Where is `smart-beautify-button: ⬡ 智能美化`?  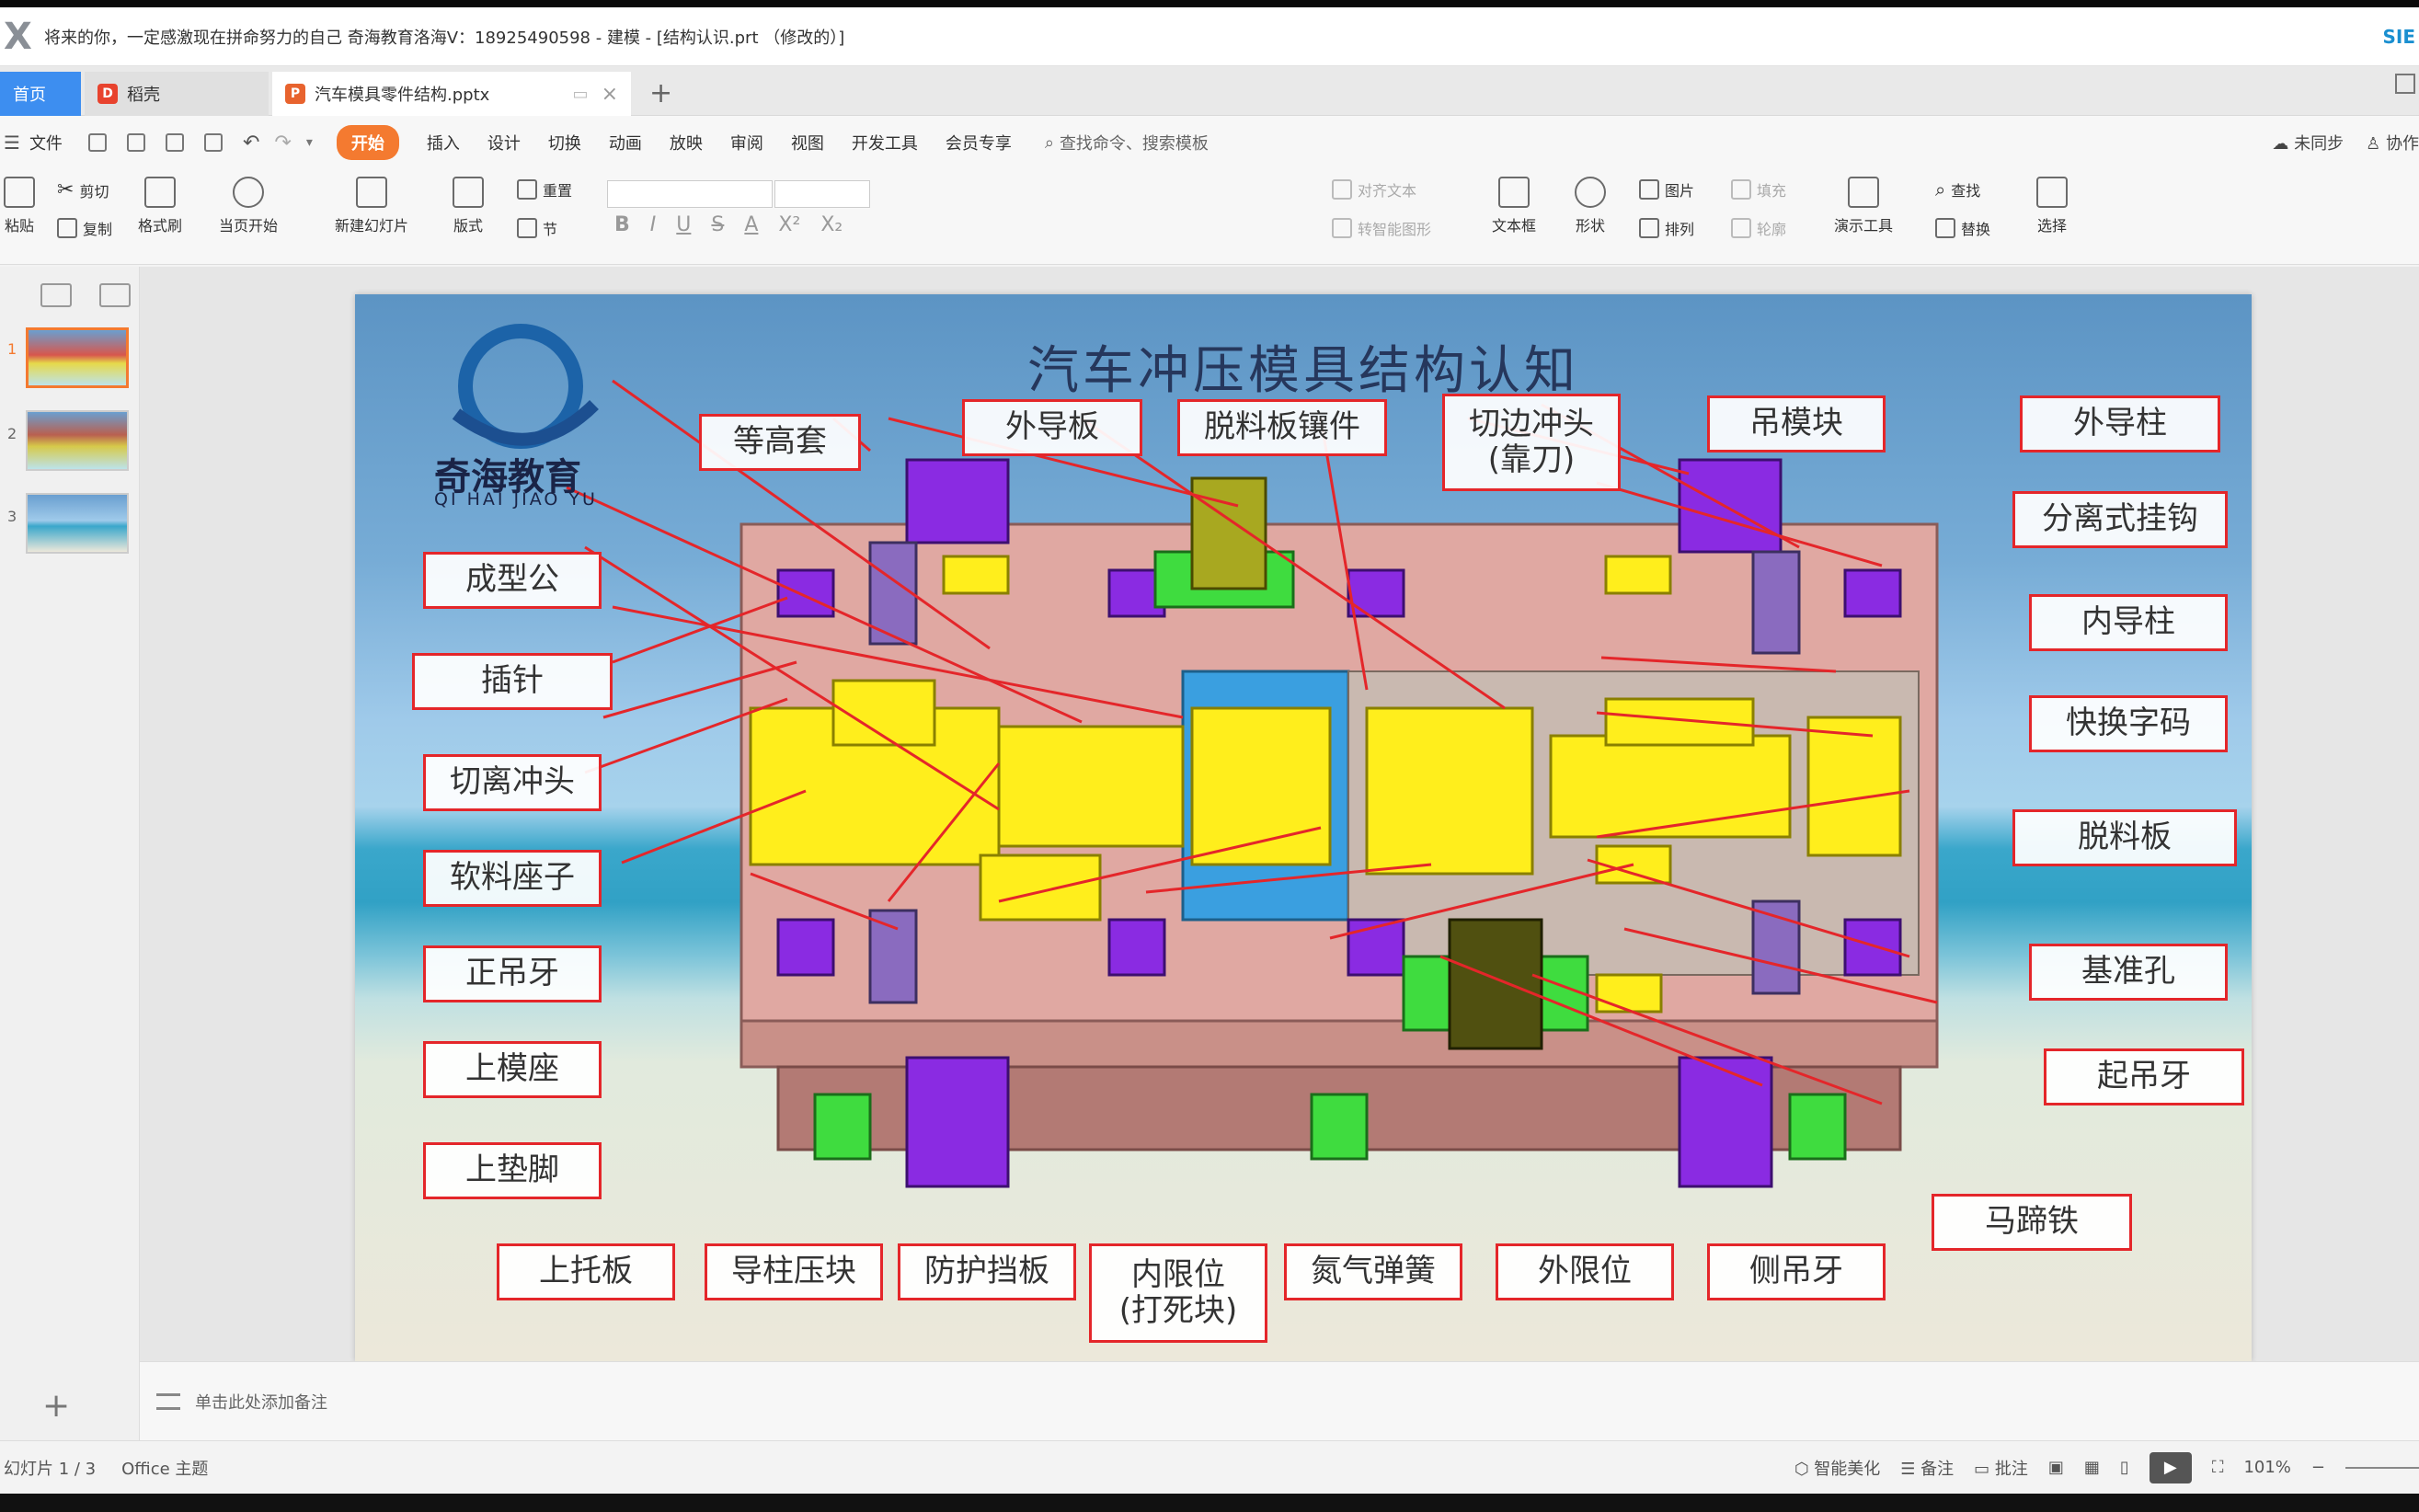 smart-beautify-button: ⬡ 智能美化 is located at coordinates (1837, 1468).